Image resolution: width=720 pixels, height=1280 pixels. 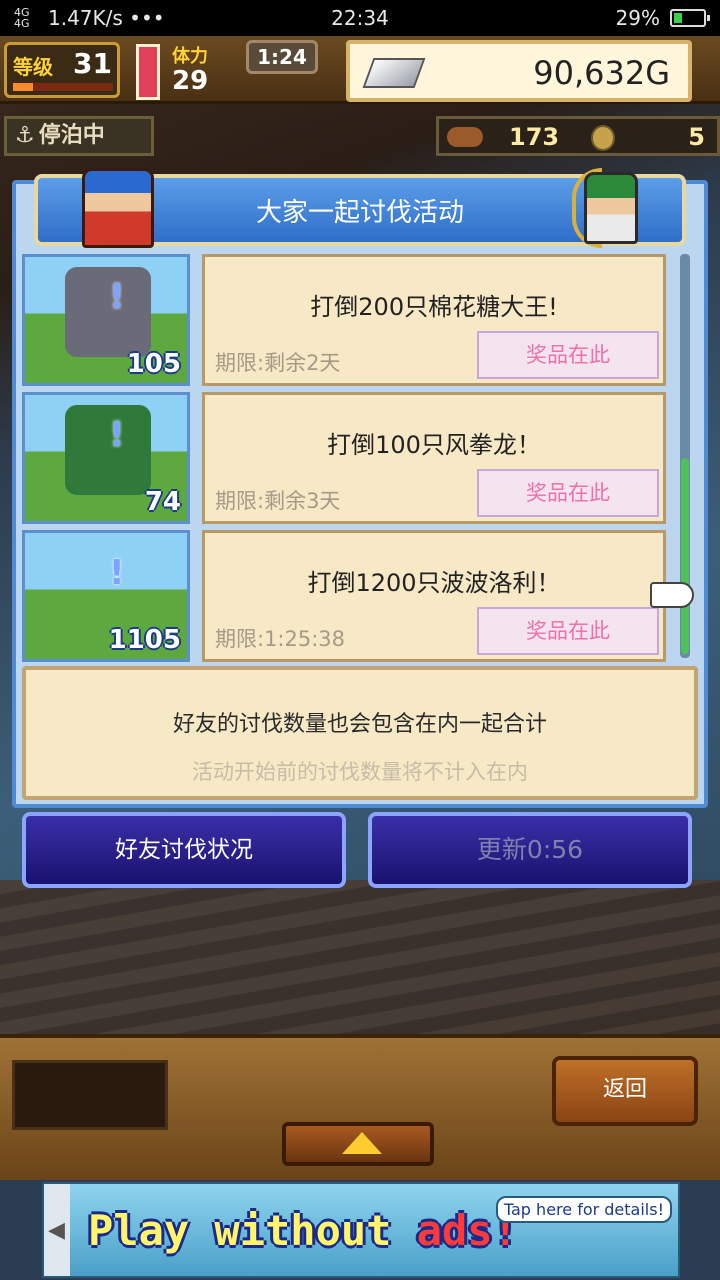 I want to click on top-hud: 等级 31 体力 29 1:24 90,632G, so click(x=360, y=70).